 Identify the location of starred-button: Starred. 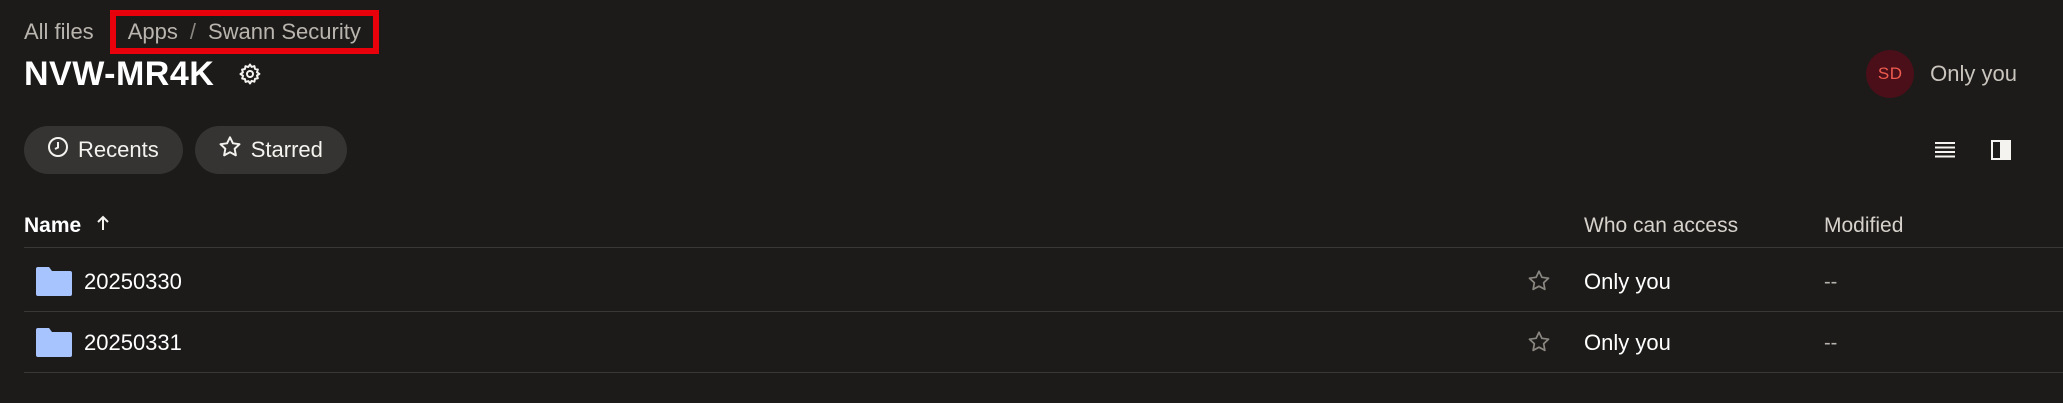
(270, 150).